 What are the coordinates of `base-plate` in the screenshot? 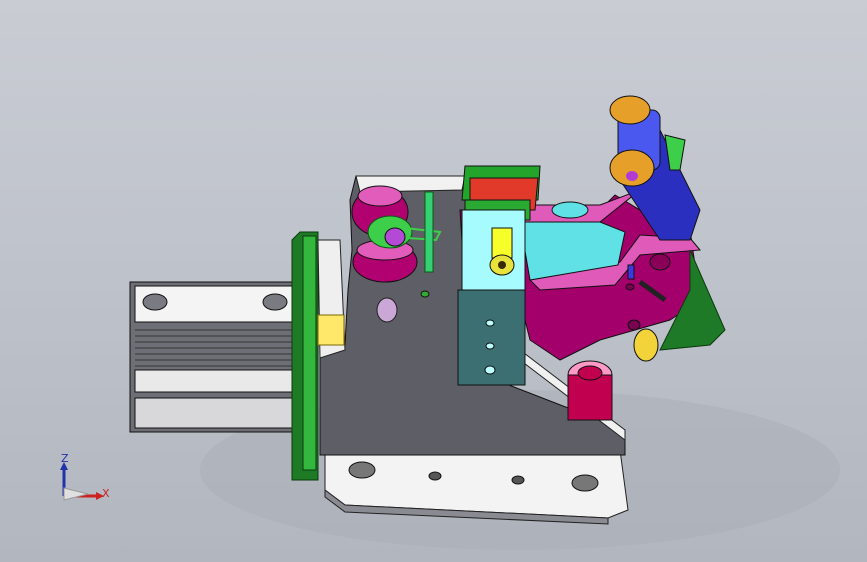 It's located at (476, 487).